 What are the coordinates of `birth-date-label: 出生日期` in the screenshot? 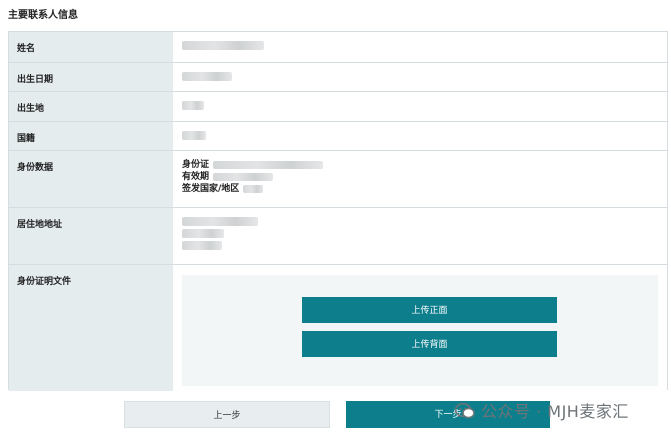 It's located at (91, 77).